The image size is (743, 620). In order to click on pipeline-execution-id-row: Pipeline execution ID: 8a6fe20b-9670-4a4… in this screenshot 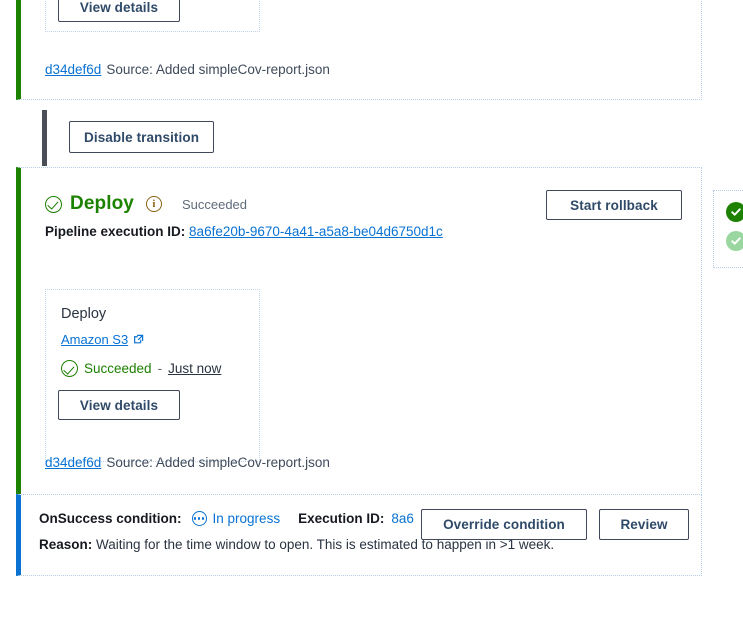, I will do `click(244, 231)`.